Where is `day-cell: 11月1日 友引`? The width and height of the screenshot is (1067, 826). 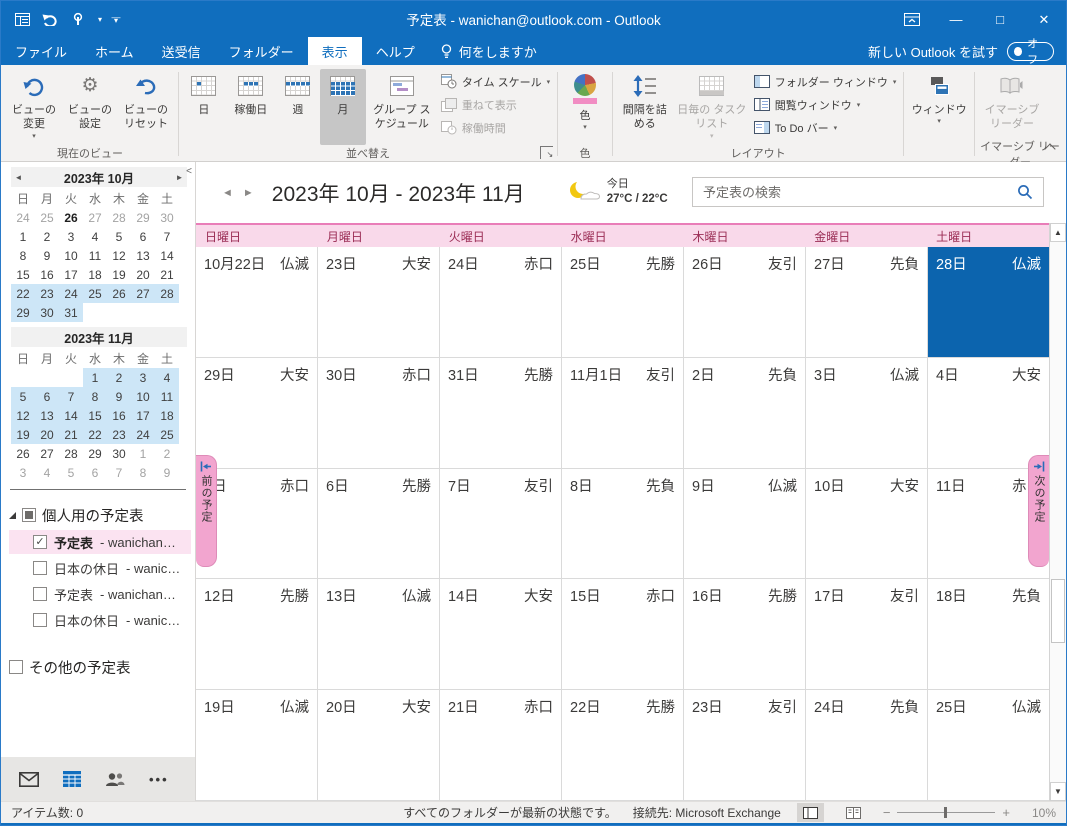
day-cell: 11月1日 友引 is located at coordinates (623, 412).